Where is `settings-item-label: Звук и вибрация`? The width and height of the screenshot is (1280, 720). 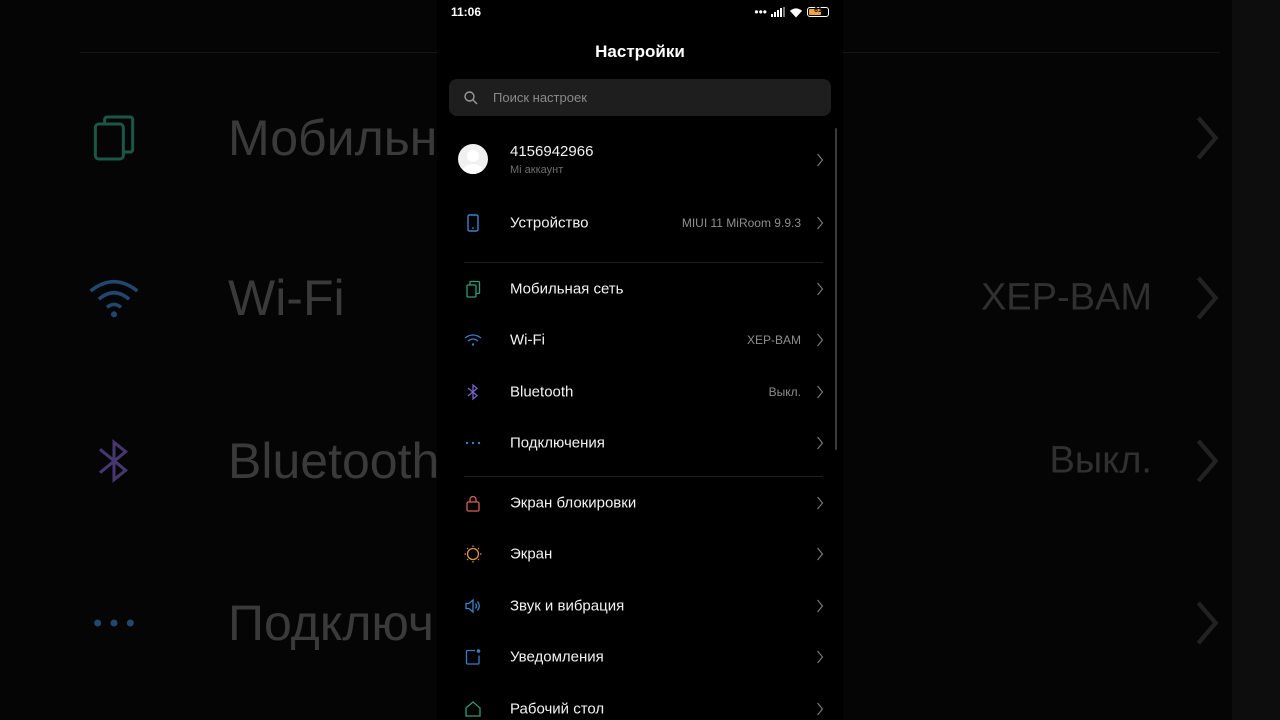
settings-item-label: Звук и вибрация is located at coordinates (567, 606).